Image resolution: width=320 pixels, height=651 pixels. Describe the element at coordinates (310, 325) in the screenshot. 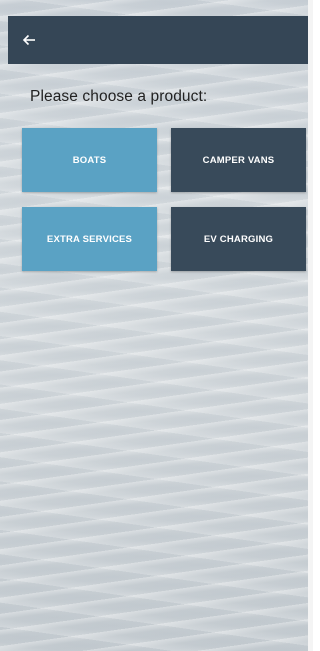

I see `screen-edge` at that location.